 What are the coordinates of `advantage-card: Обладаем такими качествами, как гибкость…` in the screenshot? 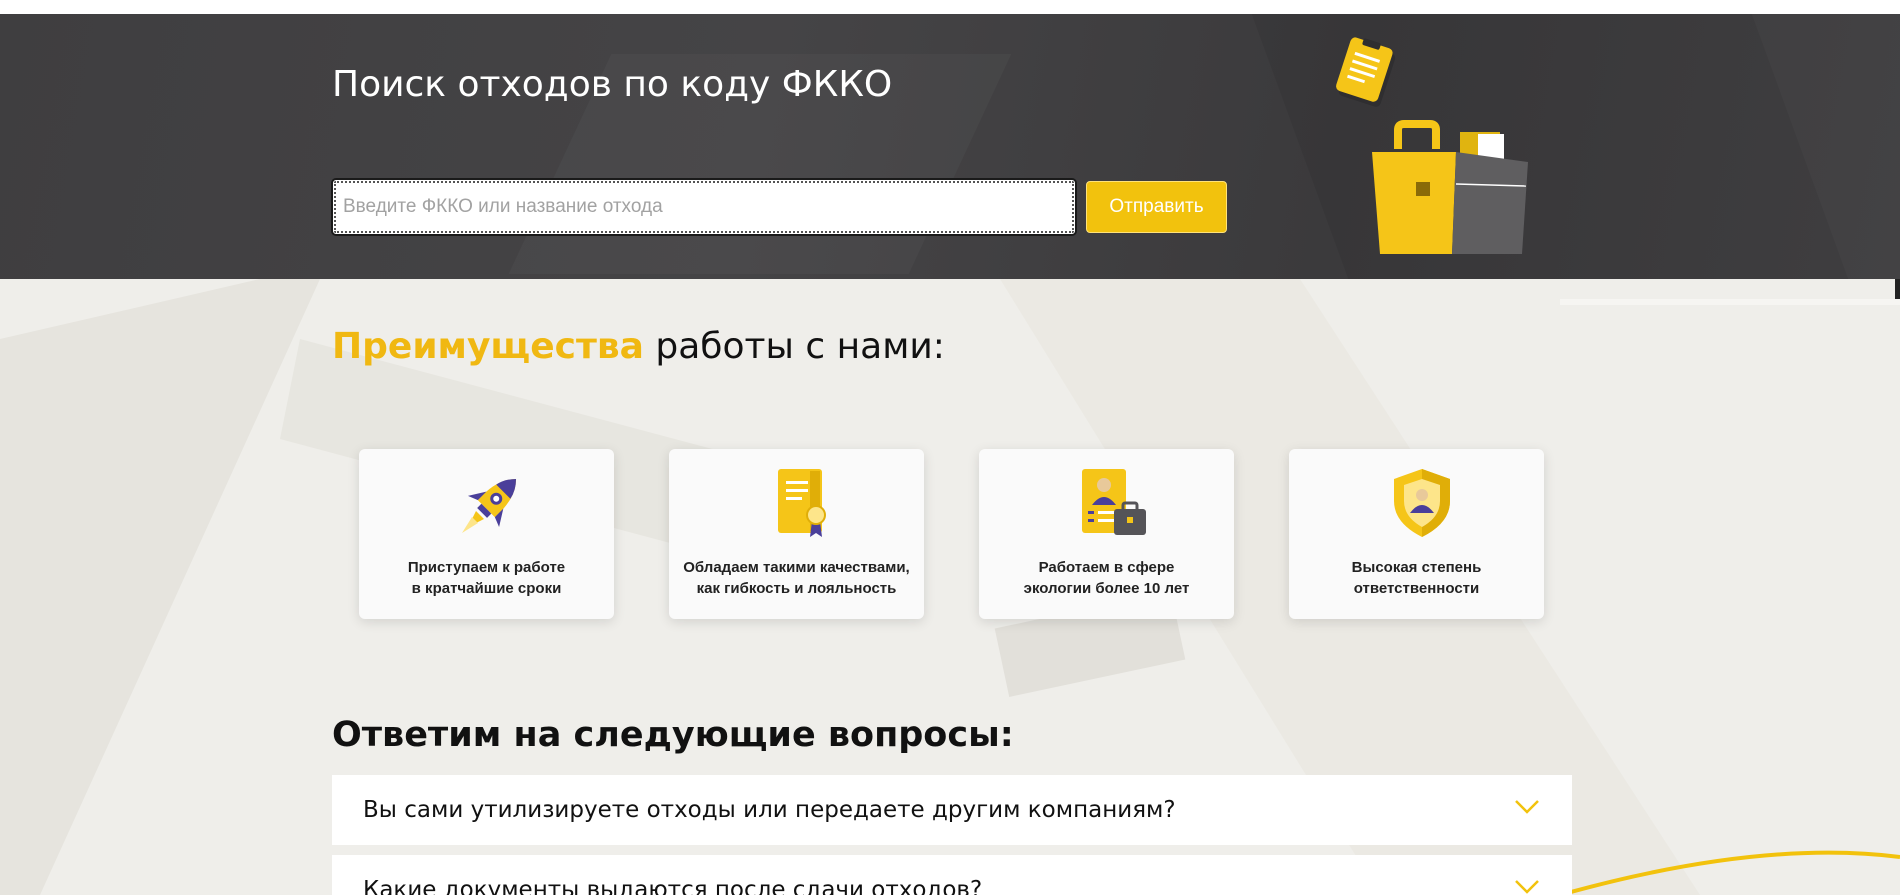 It's located at (796, 534).